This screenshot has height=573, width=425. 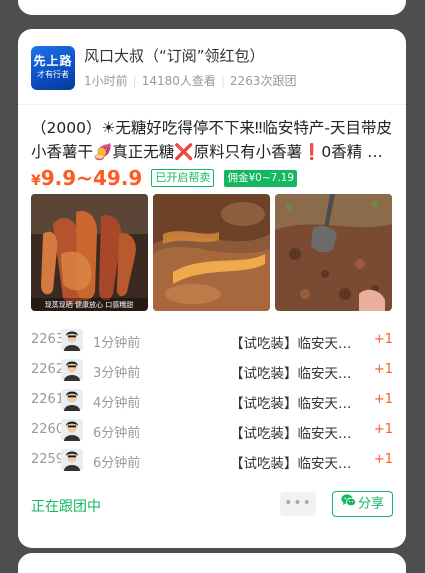 What do you see at coordinates (89, 252) in the screenshot?
I see `product-photo-1: 现蒸现晒 健康放心 口感糯甜` at bounding box center [89, 252].